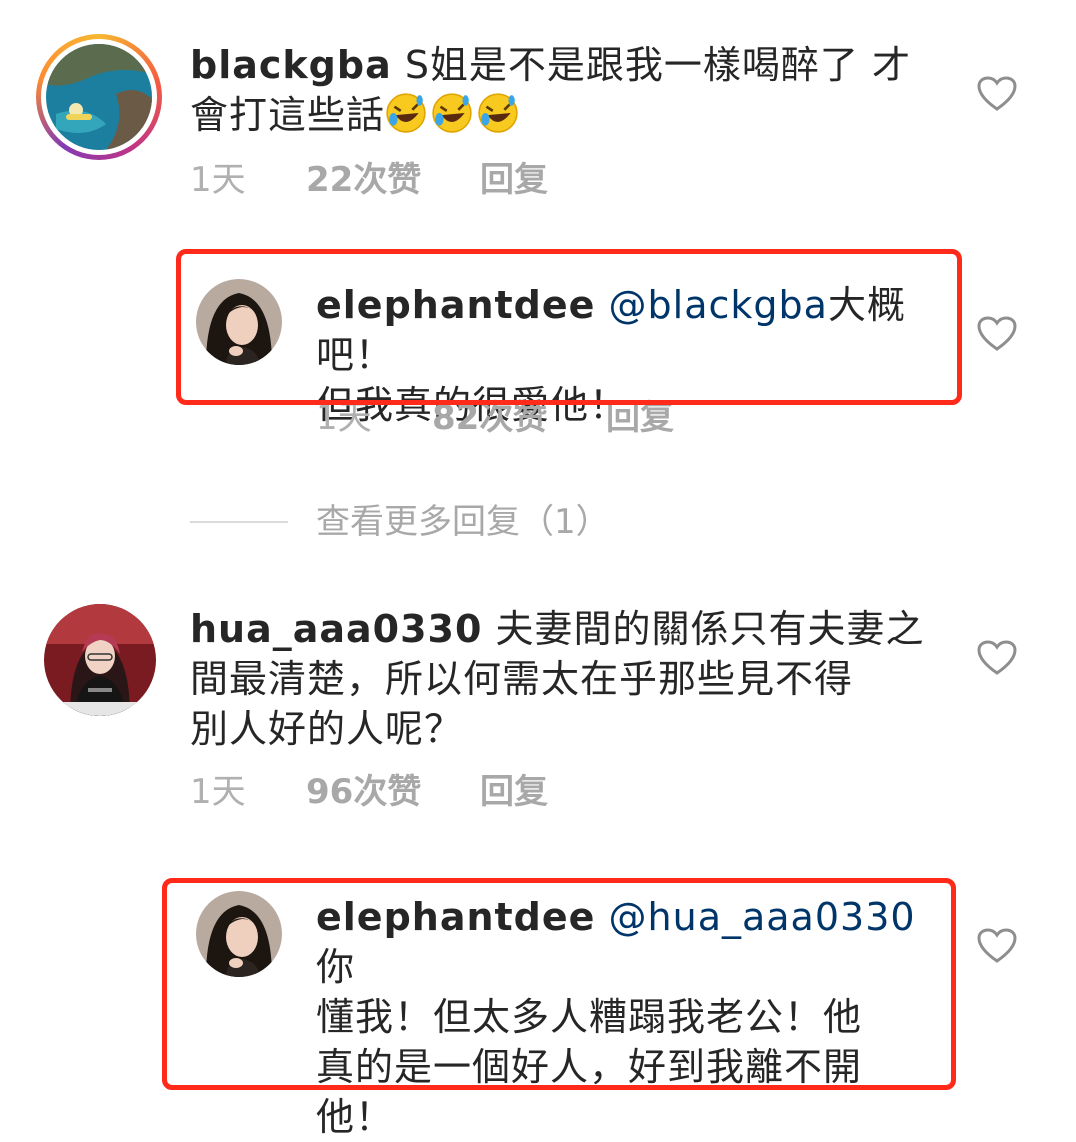 Image resolution: width=1076 pixels, height=1142 pixels. Describe the element at coordinates (327, 729) in the screenshot. I see `comment-body-line3: 別人好的人呢？` at that location.